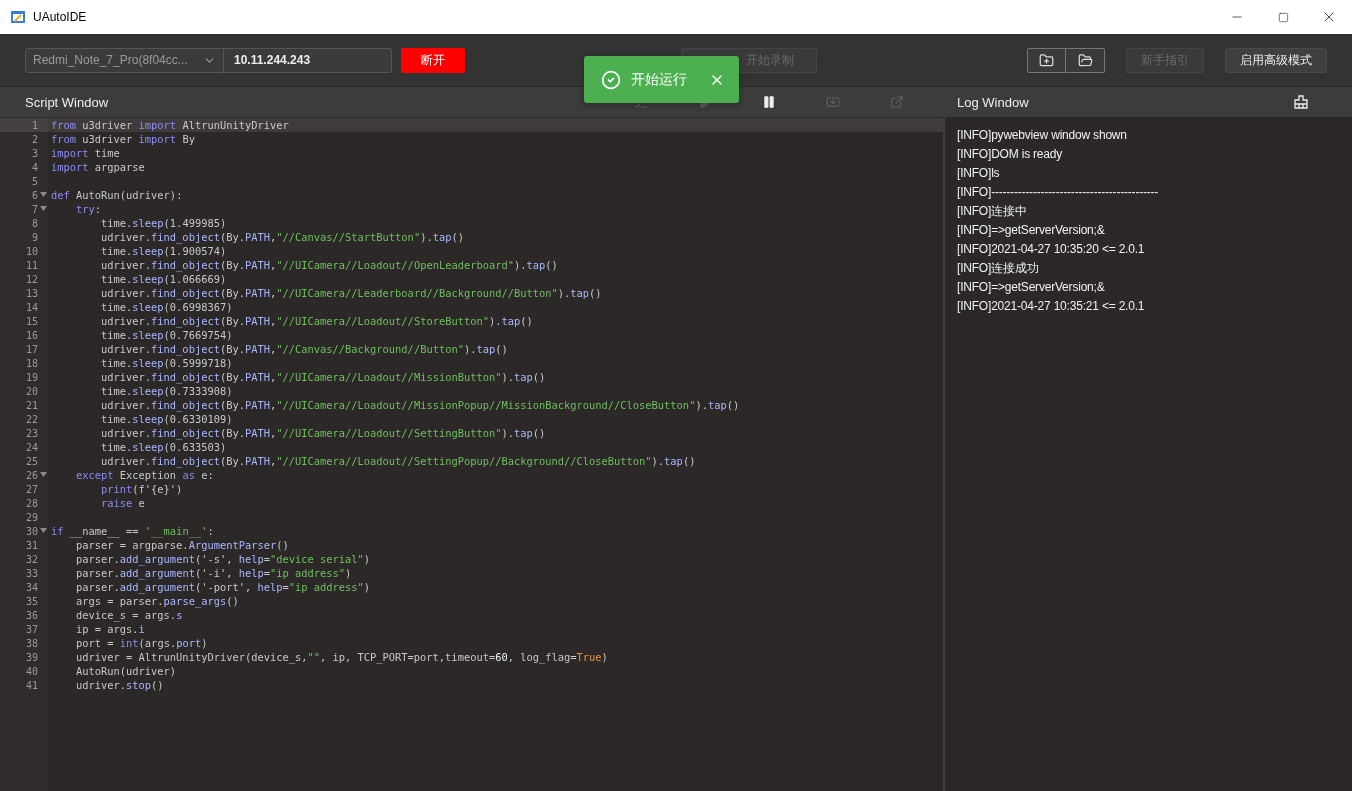 Image resolution: width=1352 pixels, height=791 pixels. I want to click on line-number: 37, so click(31, 629).